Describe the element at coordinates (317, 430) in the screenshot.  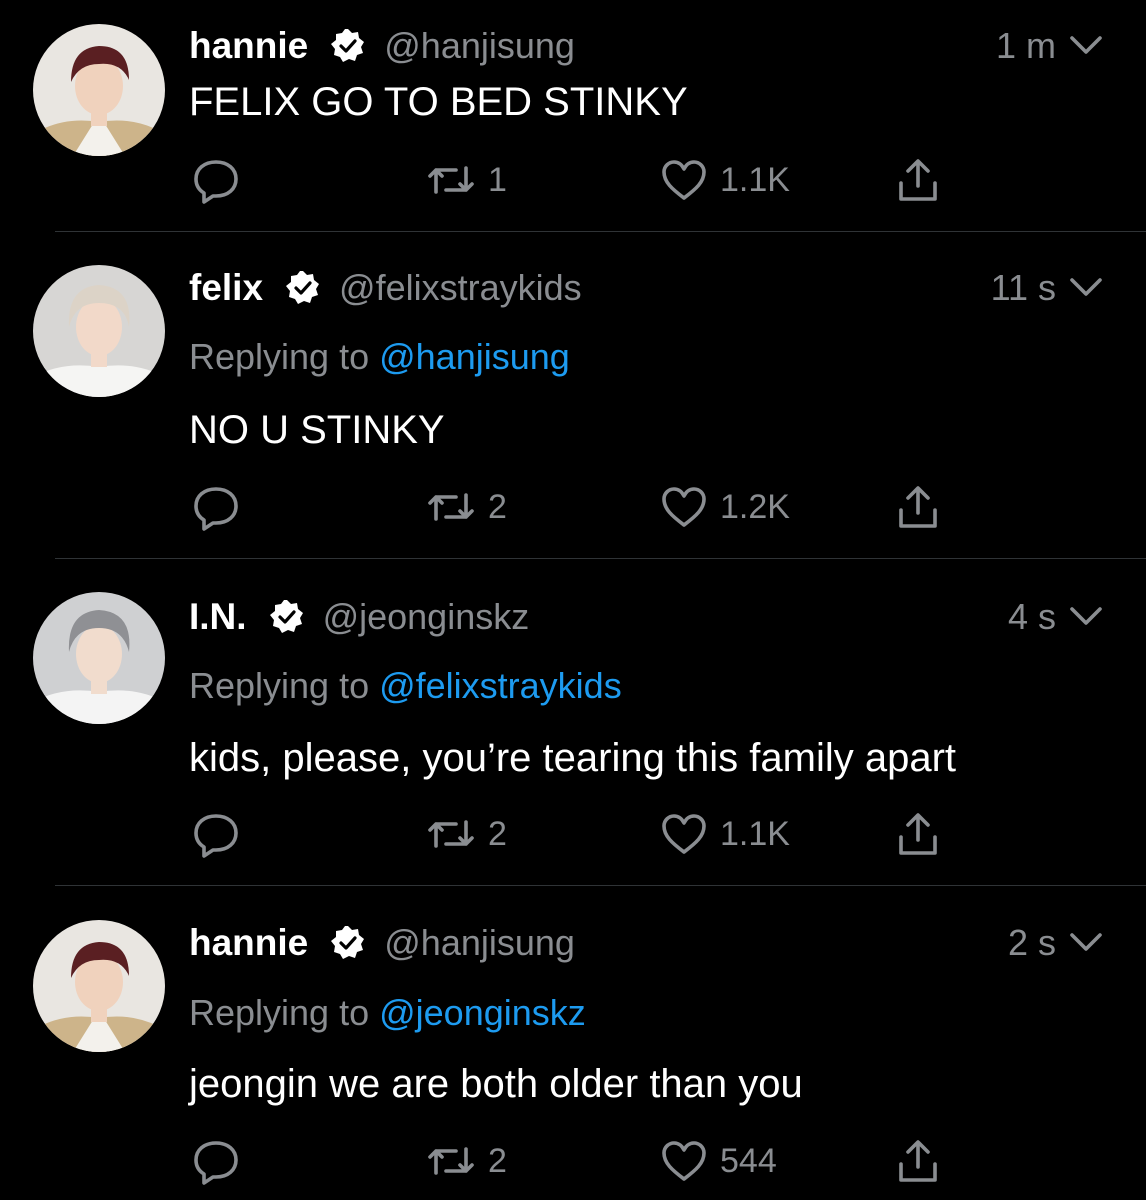
I see `tweet-text: NO U STINKY` at that location.